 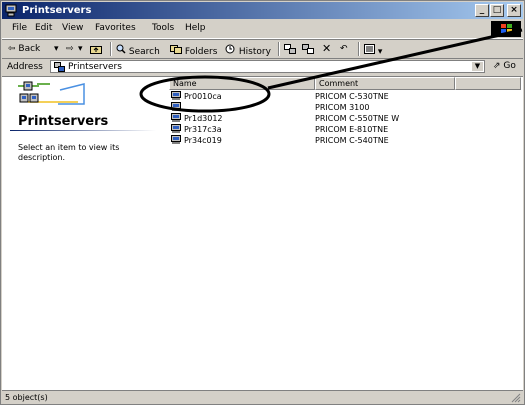 I want to click on list-item: Pr0010ca PRICOM C-530TNE, so click(x=319, y=96).